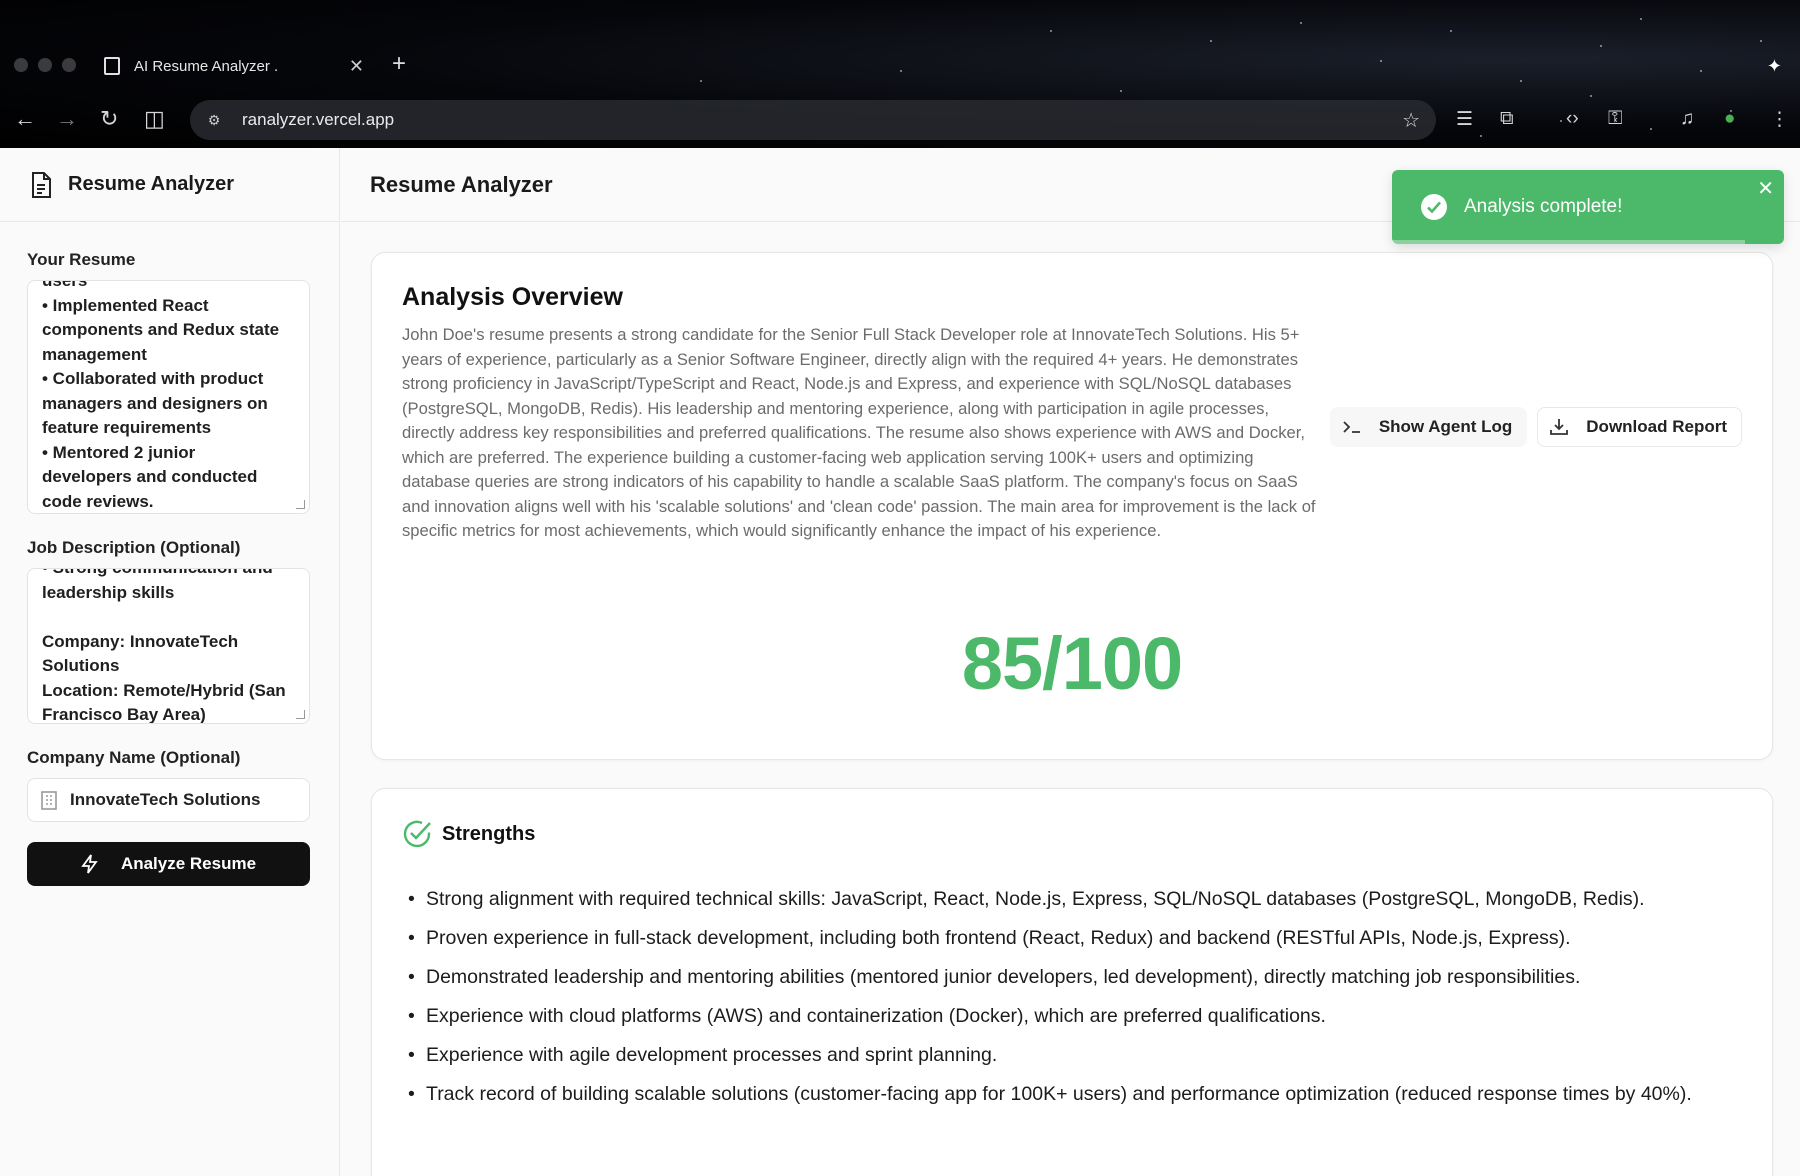 This screenshot has height=1176, width=1800. I want to click on resume-line: management, so click(94, 354).